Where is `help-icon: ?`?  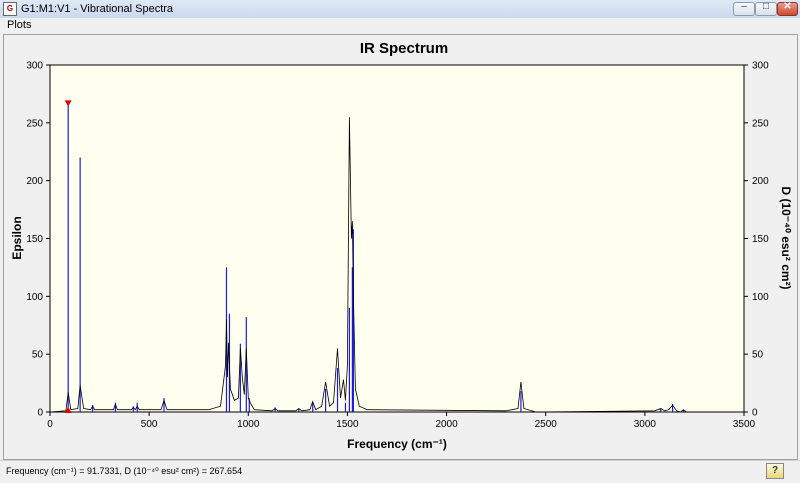 help-icon: ? is located at coordinates (775, 471).